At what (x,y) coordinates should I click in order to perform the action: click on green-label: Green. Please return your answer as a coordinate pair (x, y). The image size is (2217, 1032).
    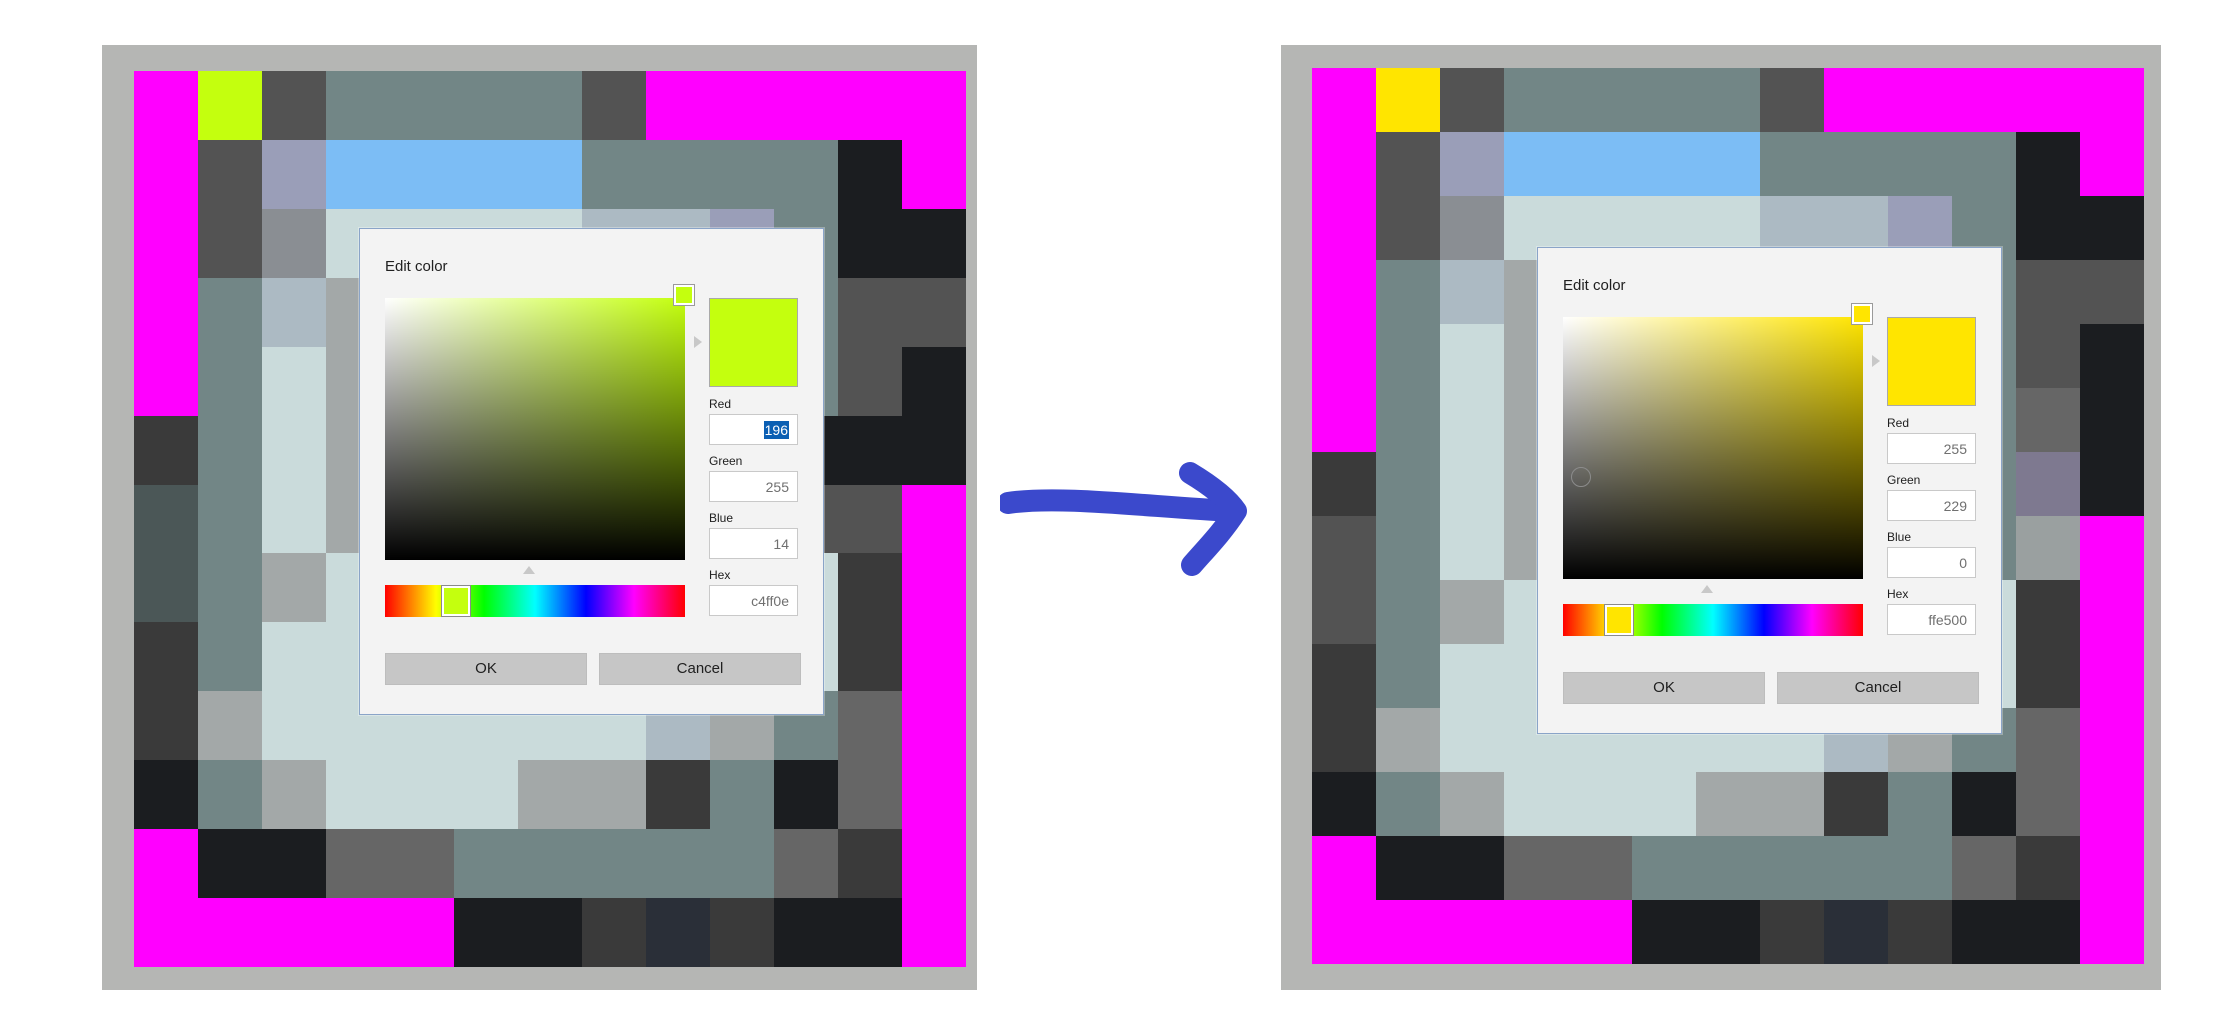
    Looking at the image, I should click on (726, 461).